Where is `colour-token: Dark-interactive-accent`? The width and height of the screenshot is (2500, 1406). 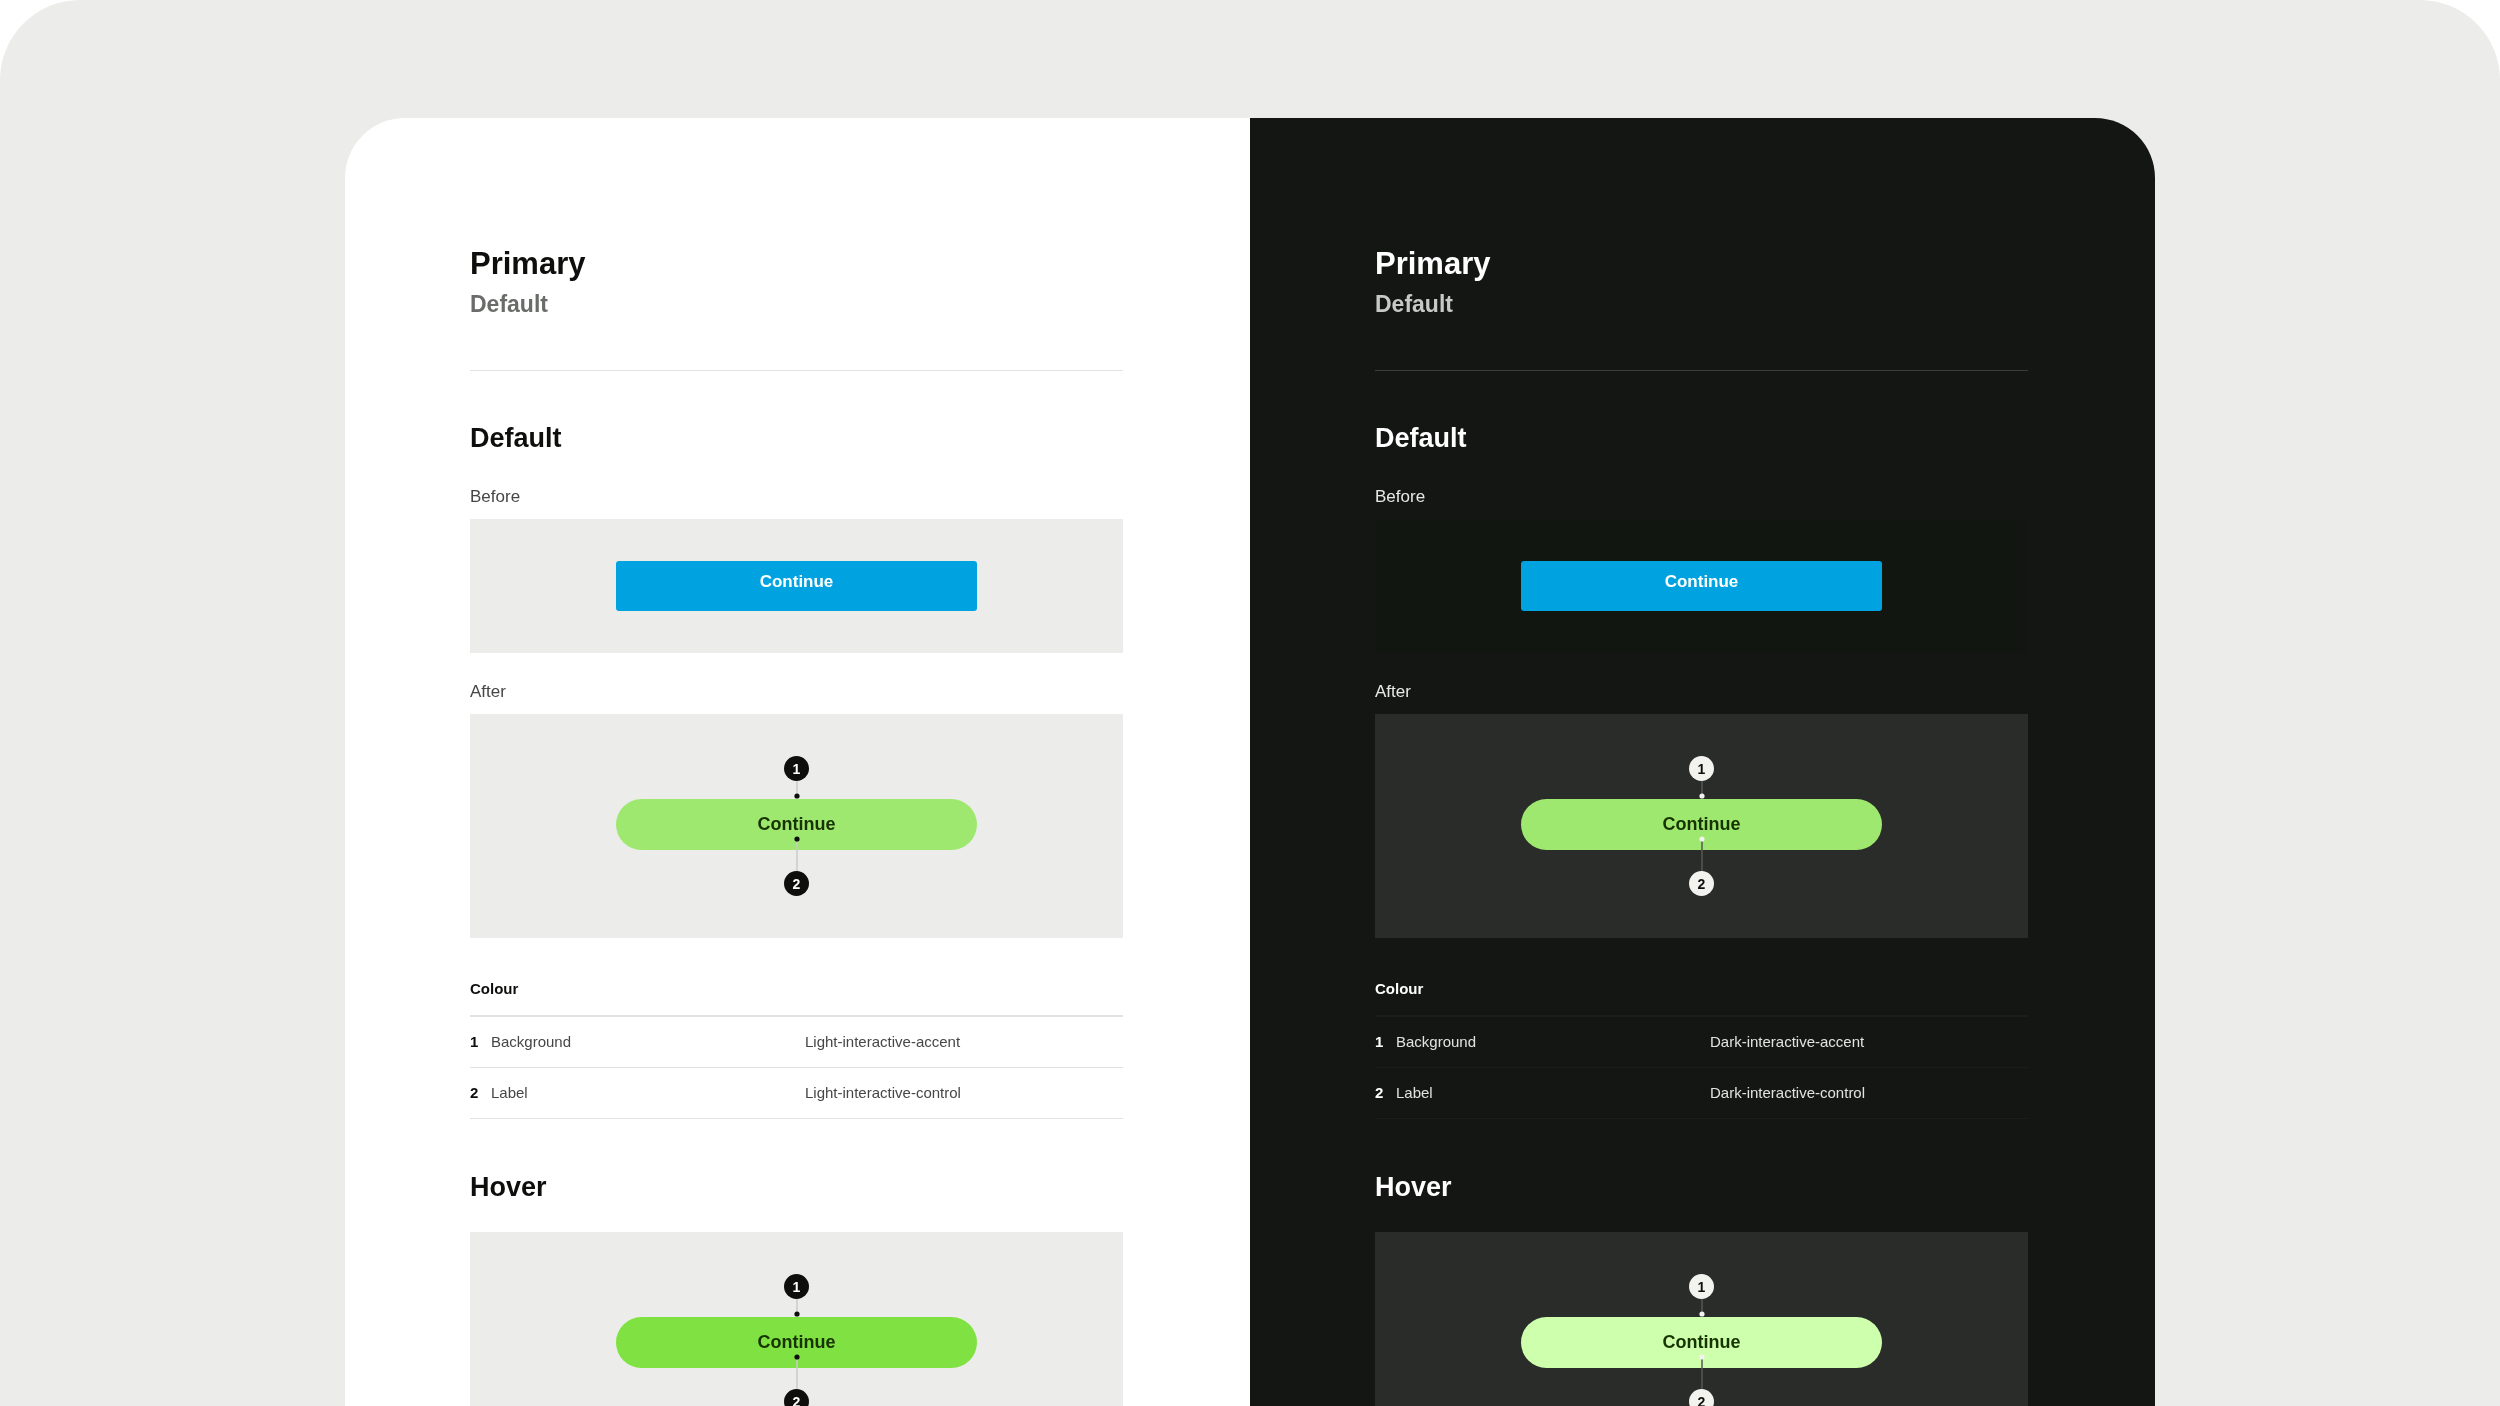
colour-token: Dark-interactive-accent is located at coordinates (1787, 1041).